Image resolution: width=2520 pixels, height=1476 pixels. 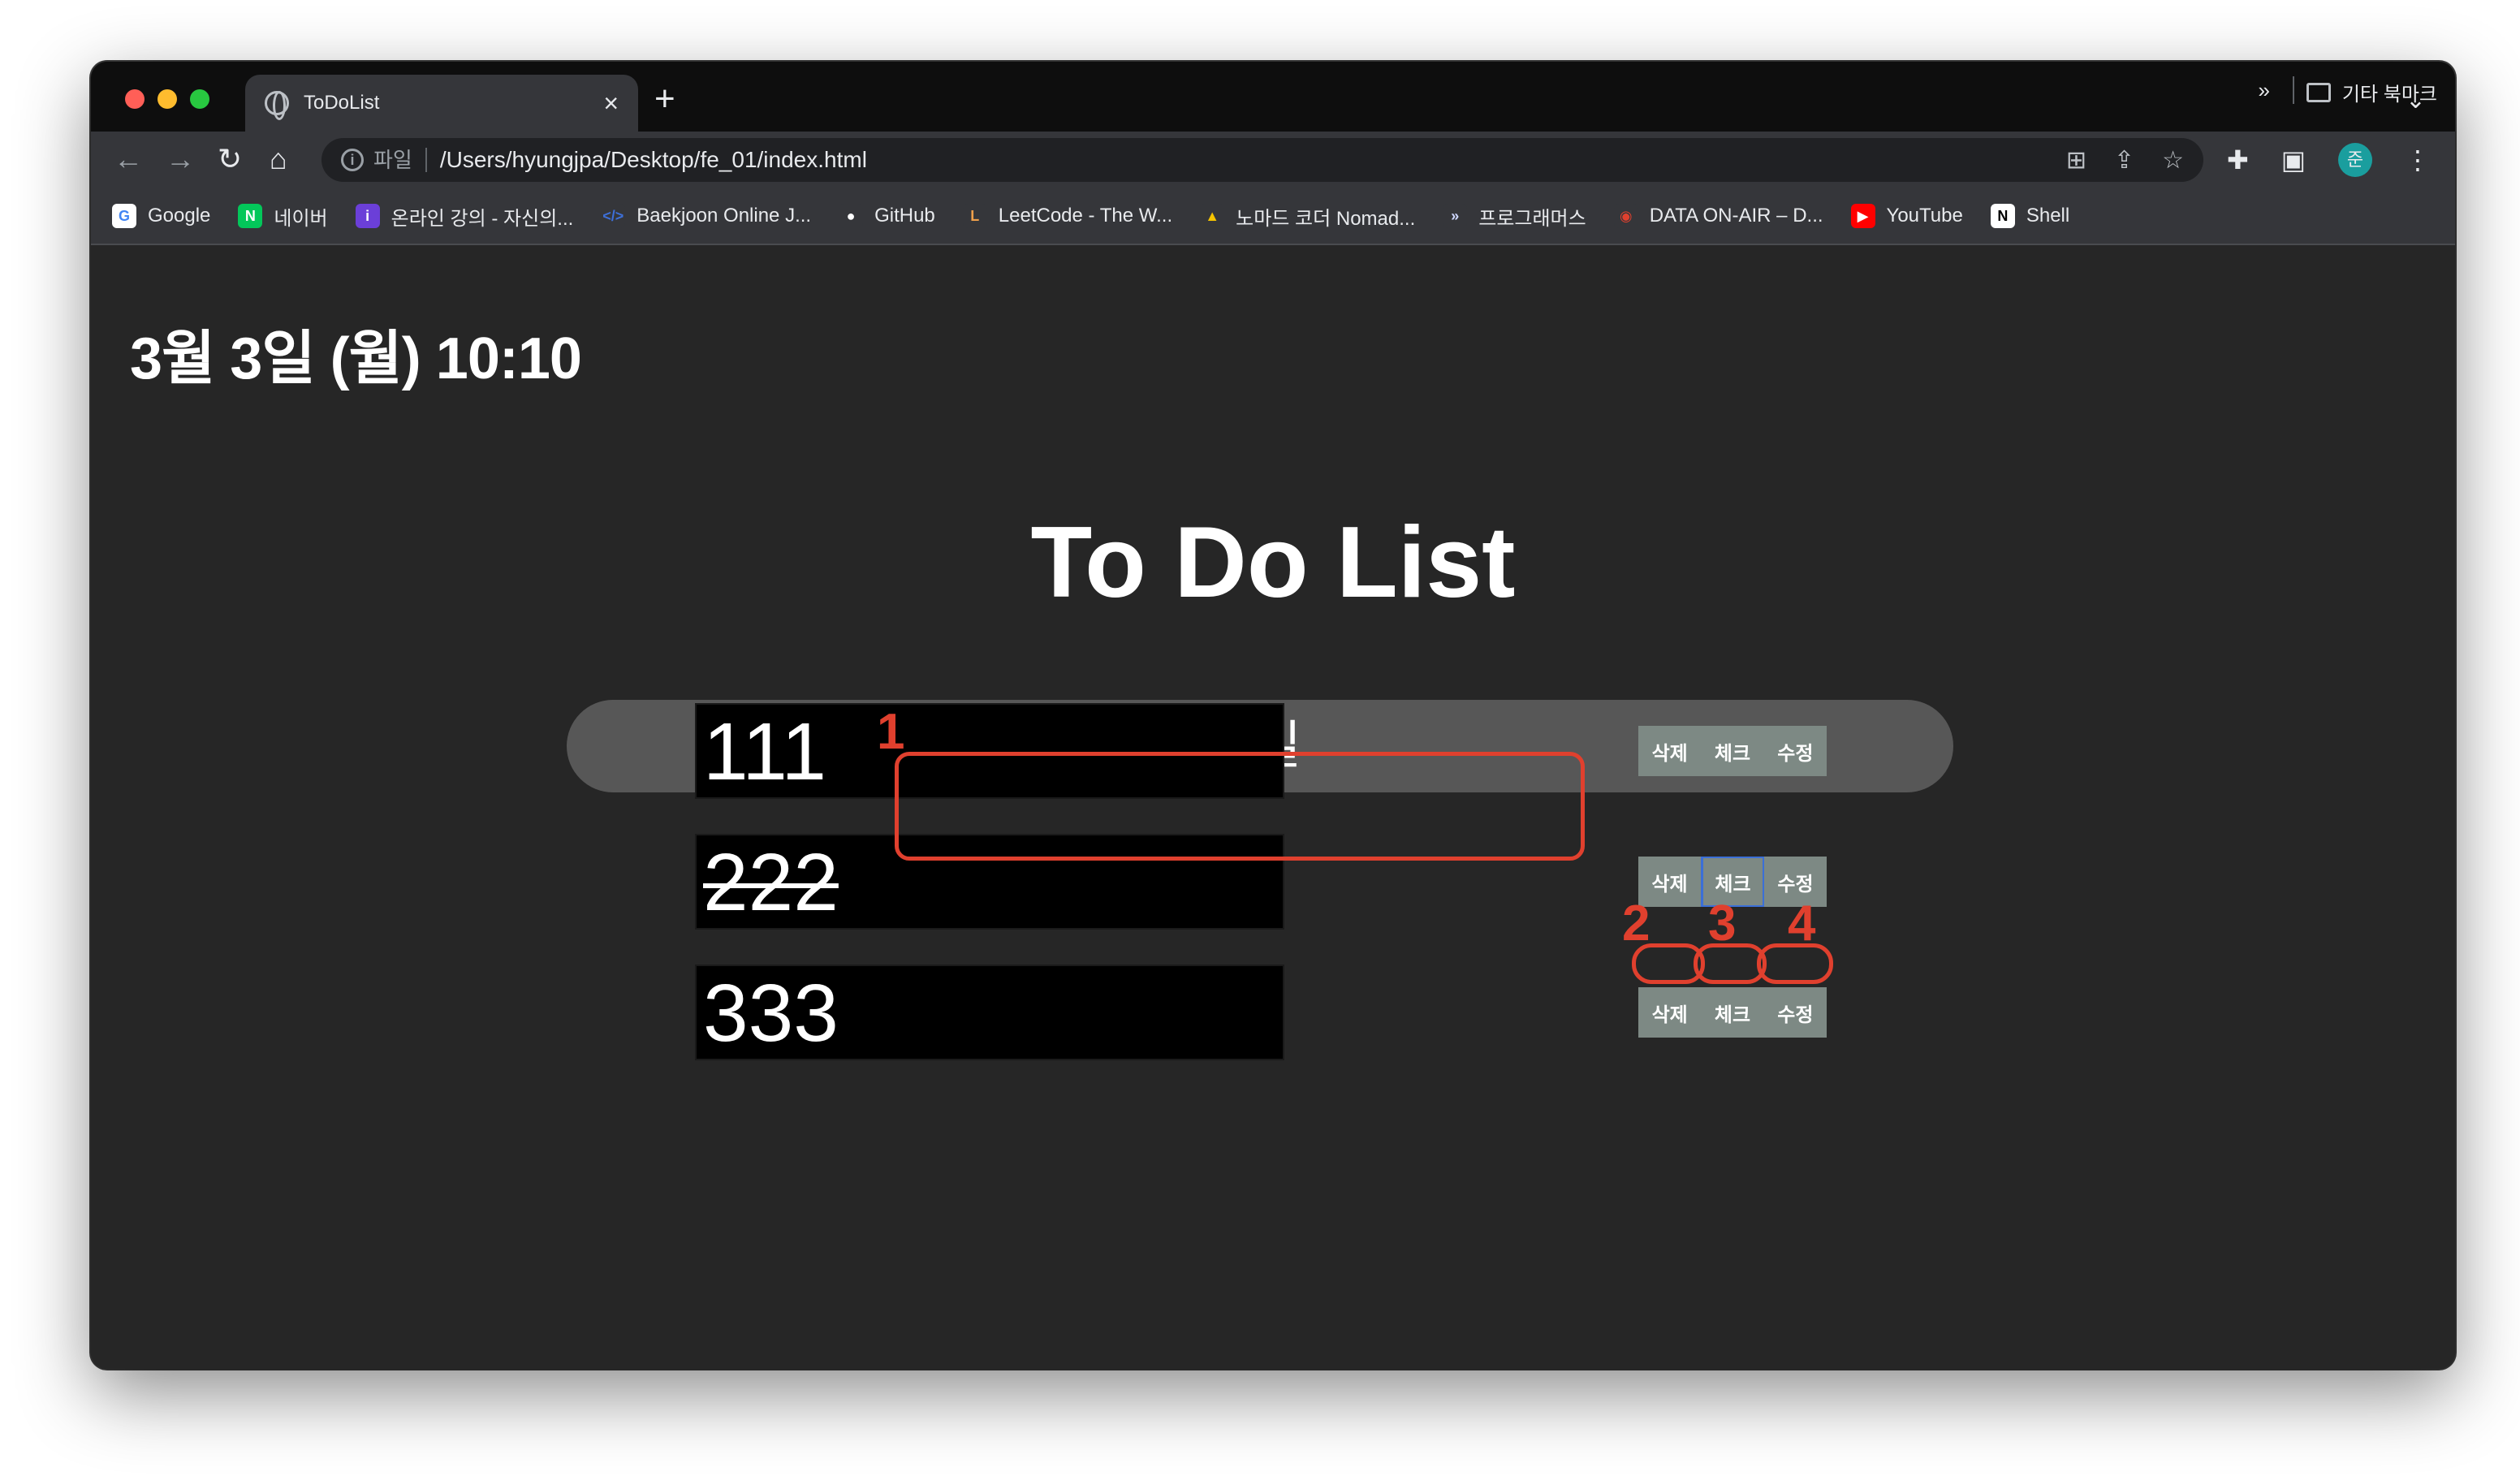 I want to click on annotation-number-4: 4, so click(x=1802, y=924).